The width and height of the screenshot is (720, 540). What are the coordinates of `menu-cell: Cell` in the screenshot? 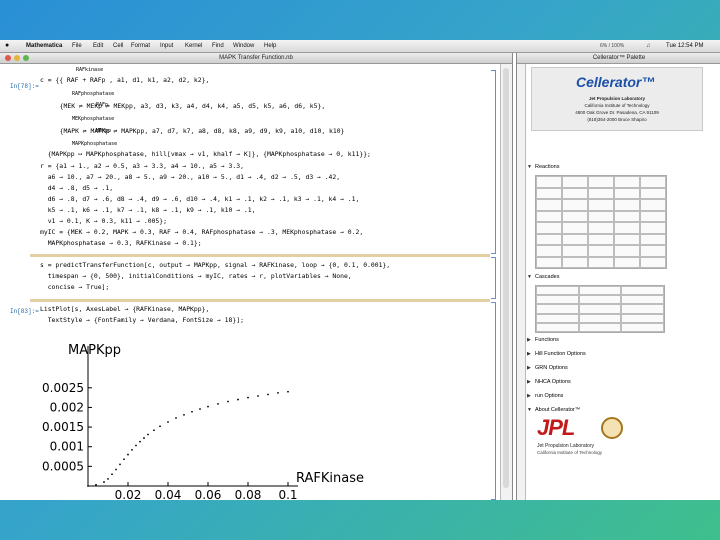 It's located at (118, 46).